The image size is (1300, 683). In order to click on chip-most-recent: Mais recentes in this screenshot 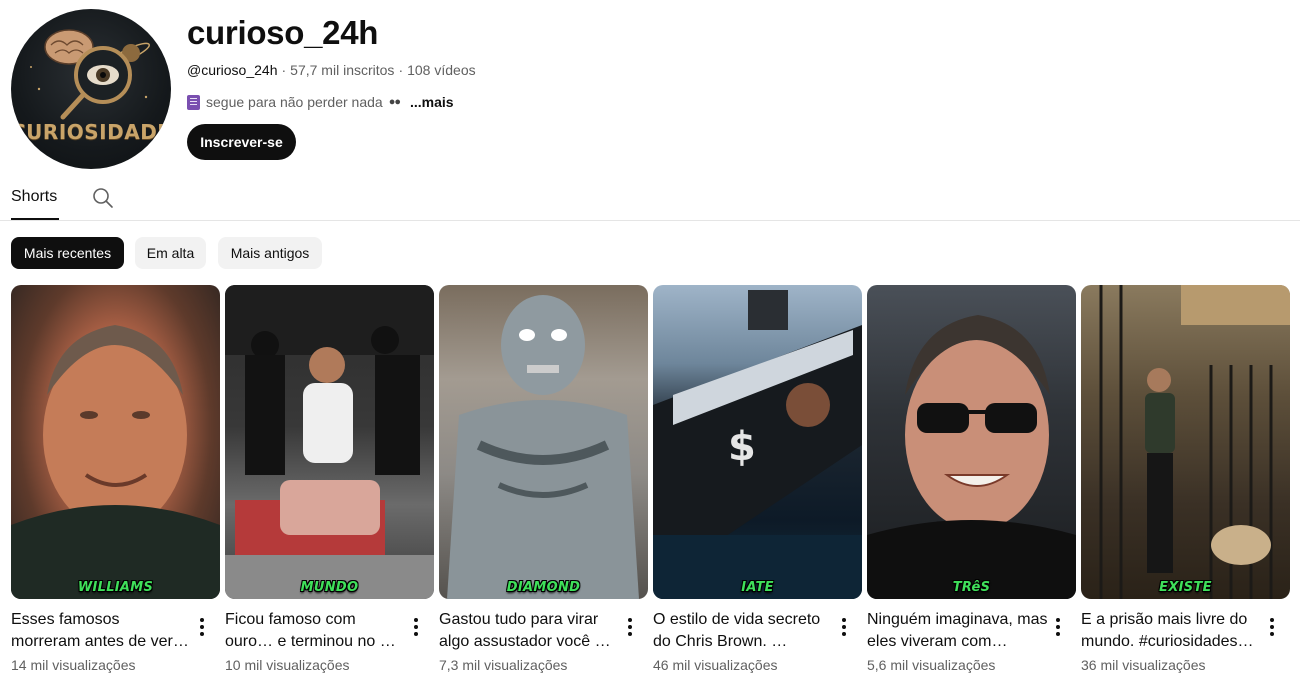, I will do `click(67, 253)`.